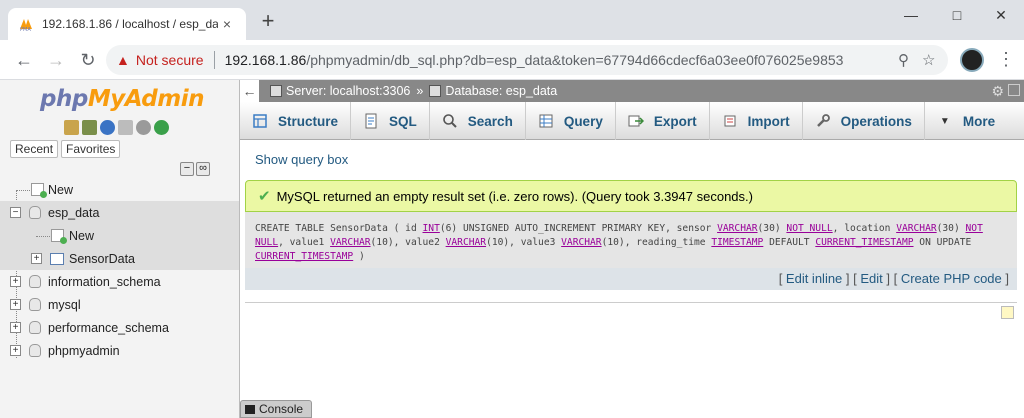 Image resolution: width=1024 pixels, height=418 pixels. I want to click on breadcrumb-server: Server: localhost:3306, so click(340, 91).